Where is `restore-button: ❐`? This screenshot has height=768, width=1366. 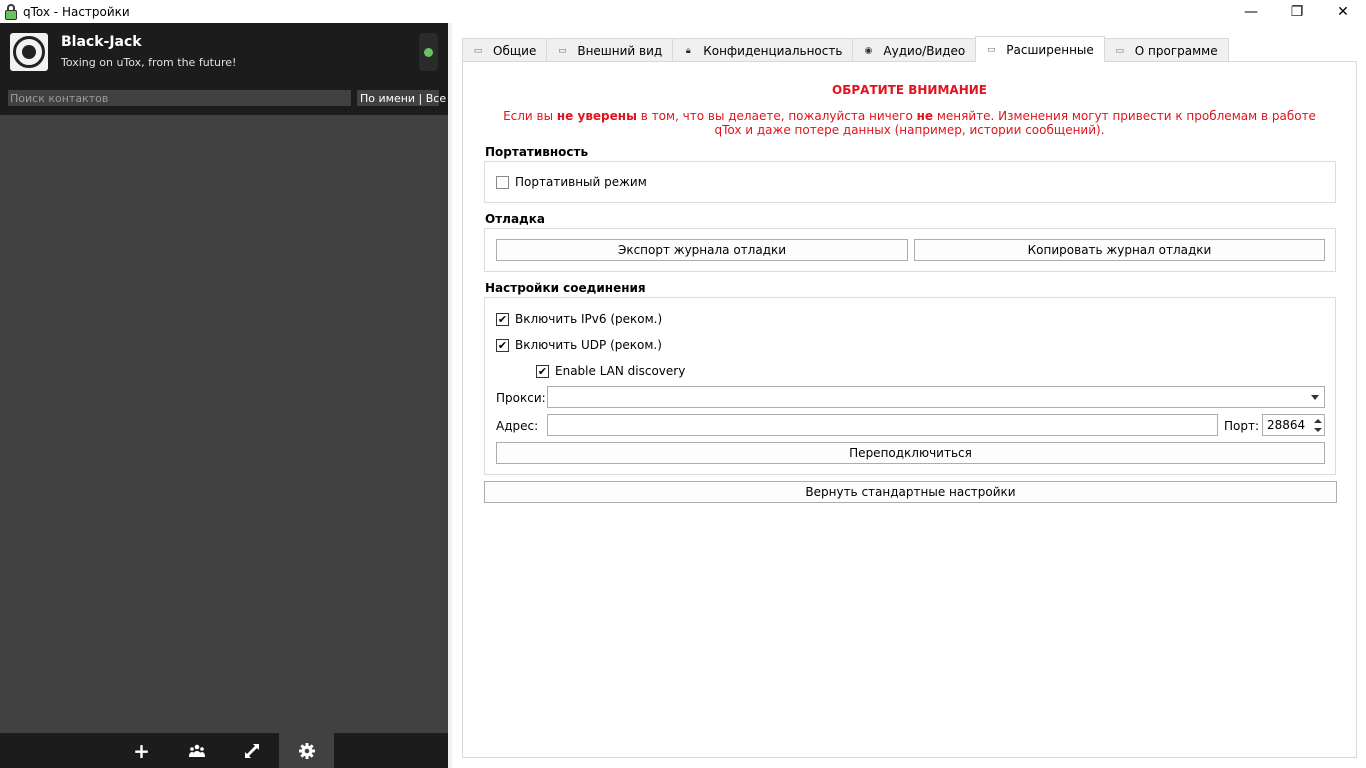 restore-button: ❐ is located at coordinates (1297, 11).